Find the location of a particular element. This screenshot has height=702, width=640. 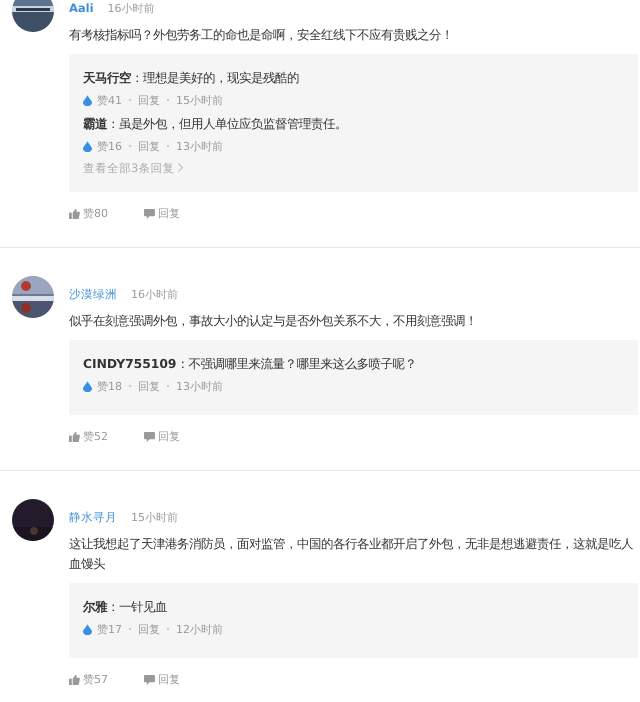

view-all-replies-link: 查看全部3条回复 is located at coordinates (128, 168).